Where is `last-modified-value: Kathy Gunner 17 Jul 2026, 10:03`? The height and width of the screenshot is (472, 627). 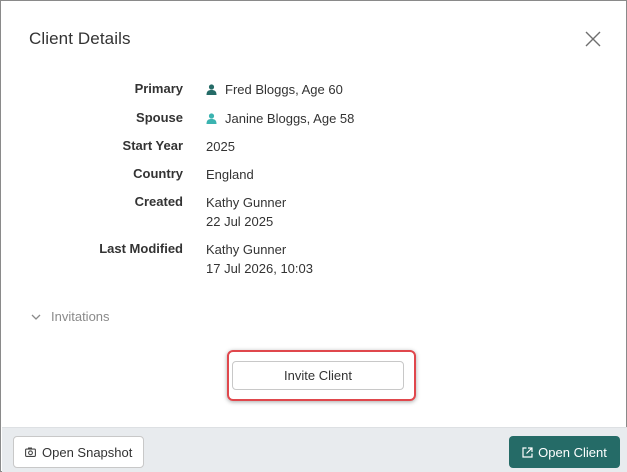 last-modified-value: Kathy Gunner 17 Jul 2026, 10:03 is located at coordinates (259, 259).